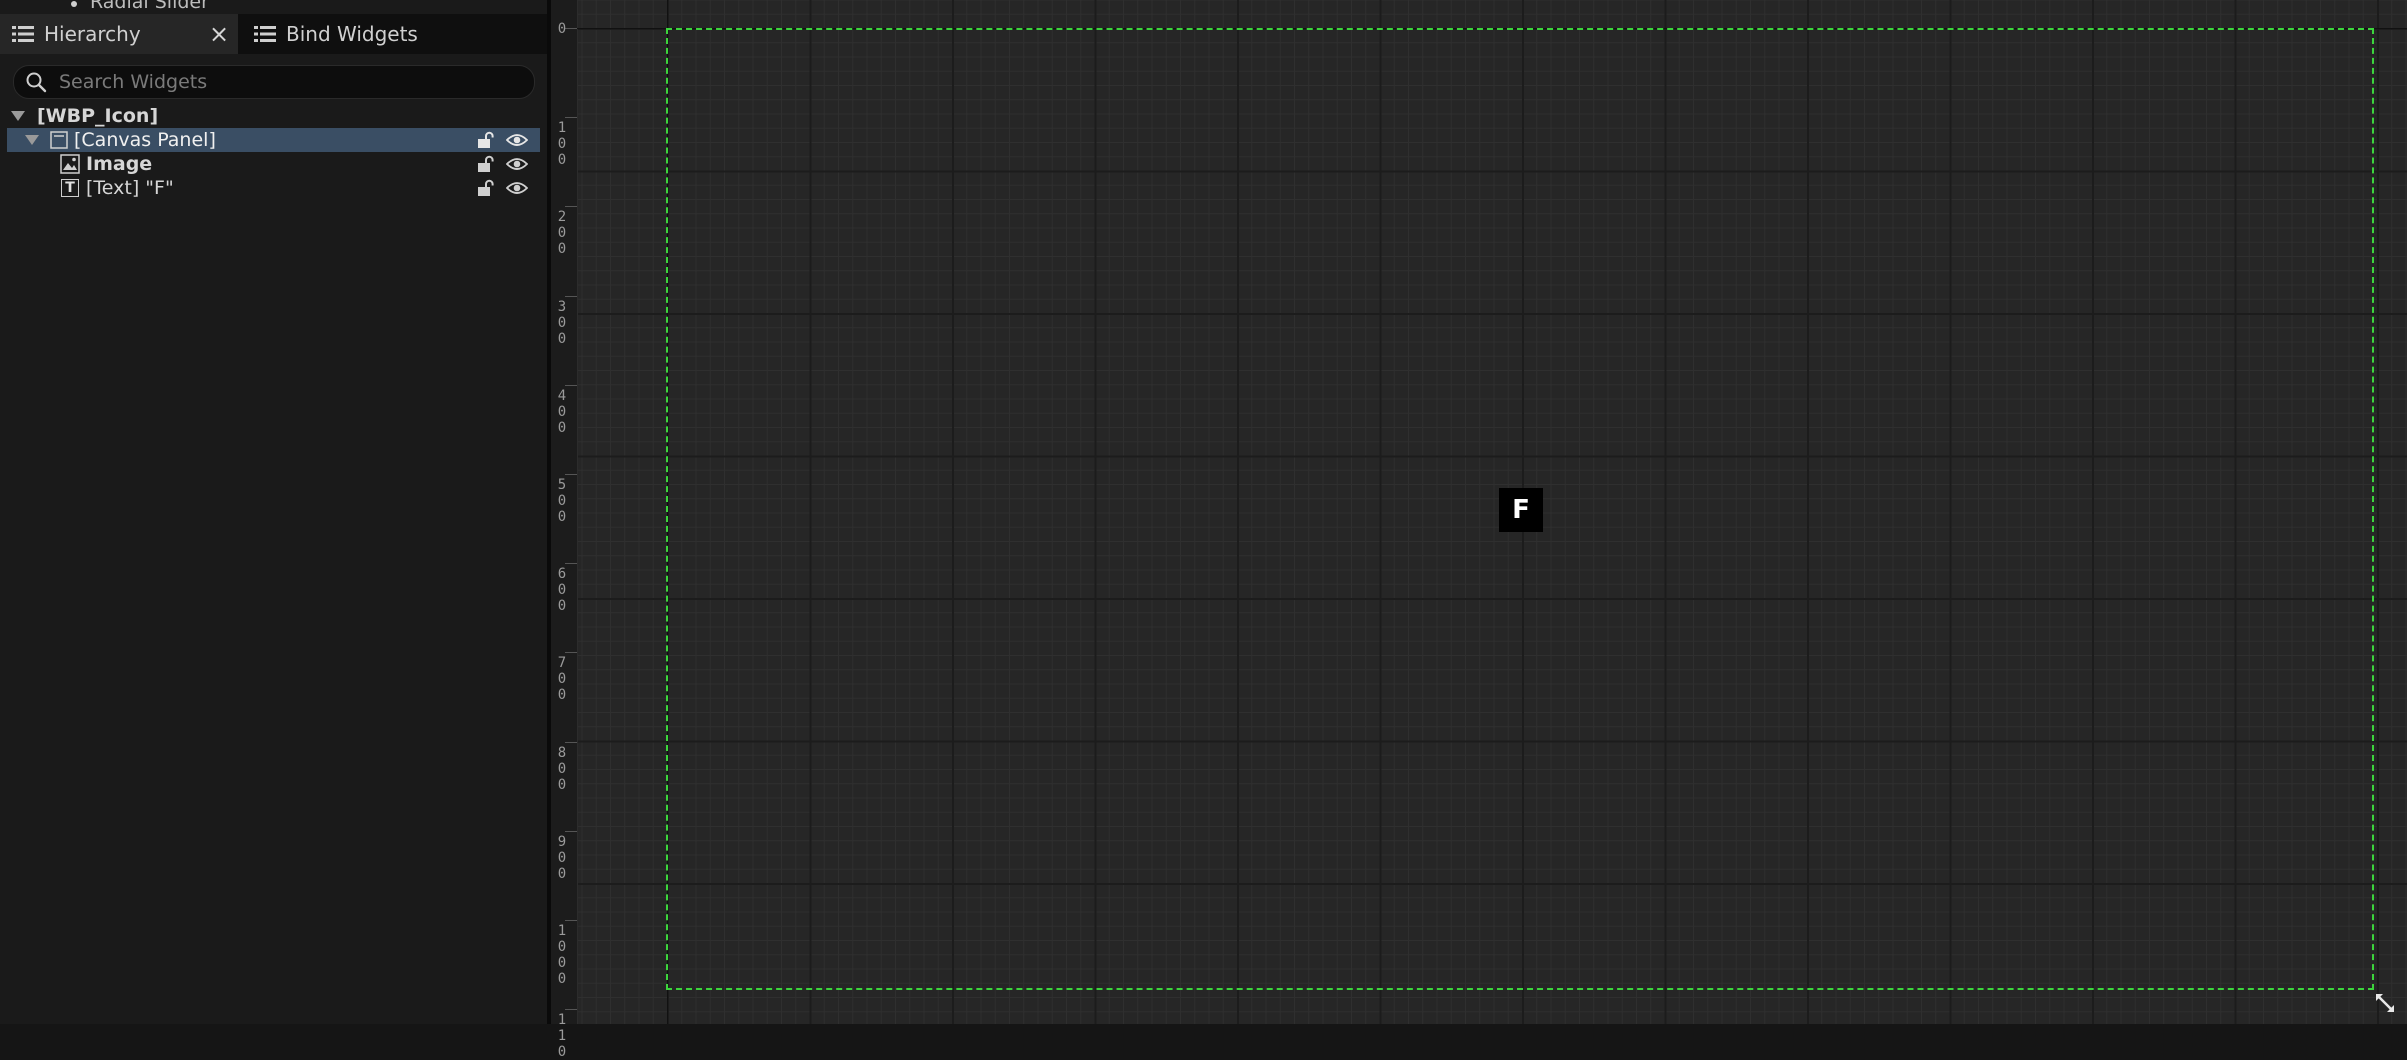  I want to click on ruler-label: 0, so click(562, 29).